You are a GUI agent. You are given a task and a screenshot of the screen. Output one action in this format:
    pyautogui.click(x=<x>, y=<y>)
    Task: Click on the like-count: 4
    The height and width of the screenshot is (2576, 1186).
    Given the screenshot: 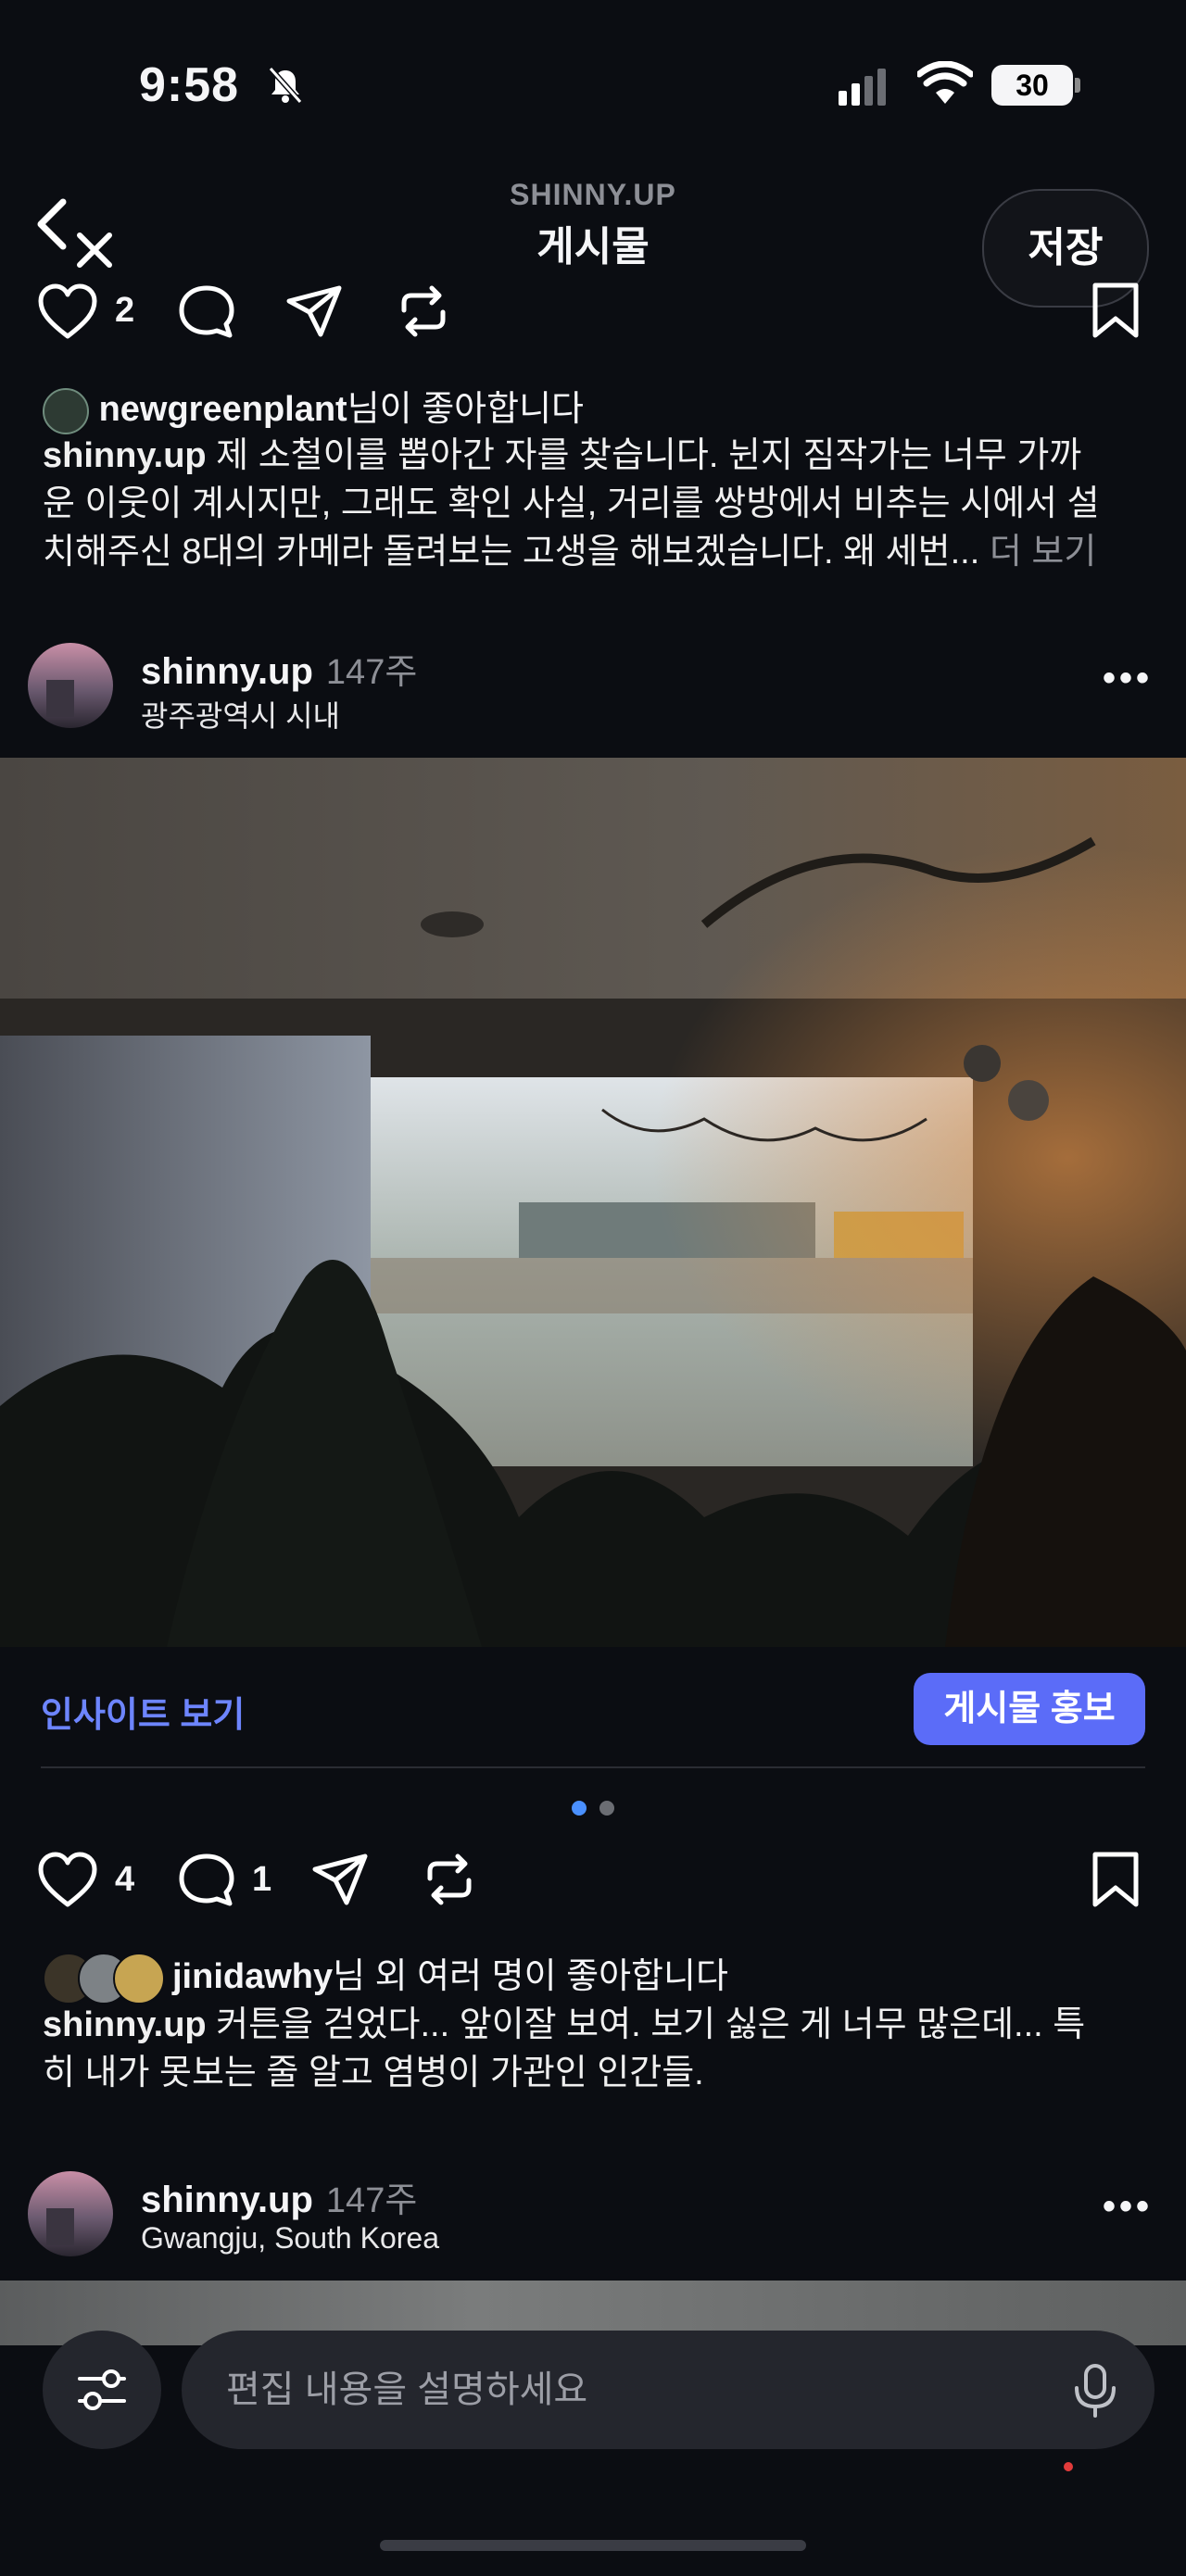 What is the action you would take?
    pyautogui.click(x=125, y=1879)
    